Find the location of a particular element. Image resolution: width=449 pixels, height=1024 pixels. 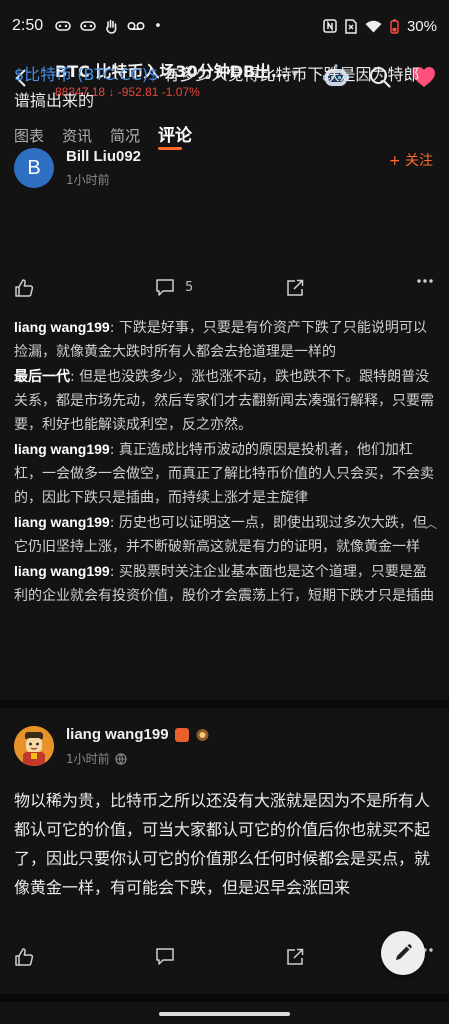

nfc-icon is located at coordinates (330, 26).